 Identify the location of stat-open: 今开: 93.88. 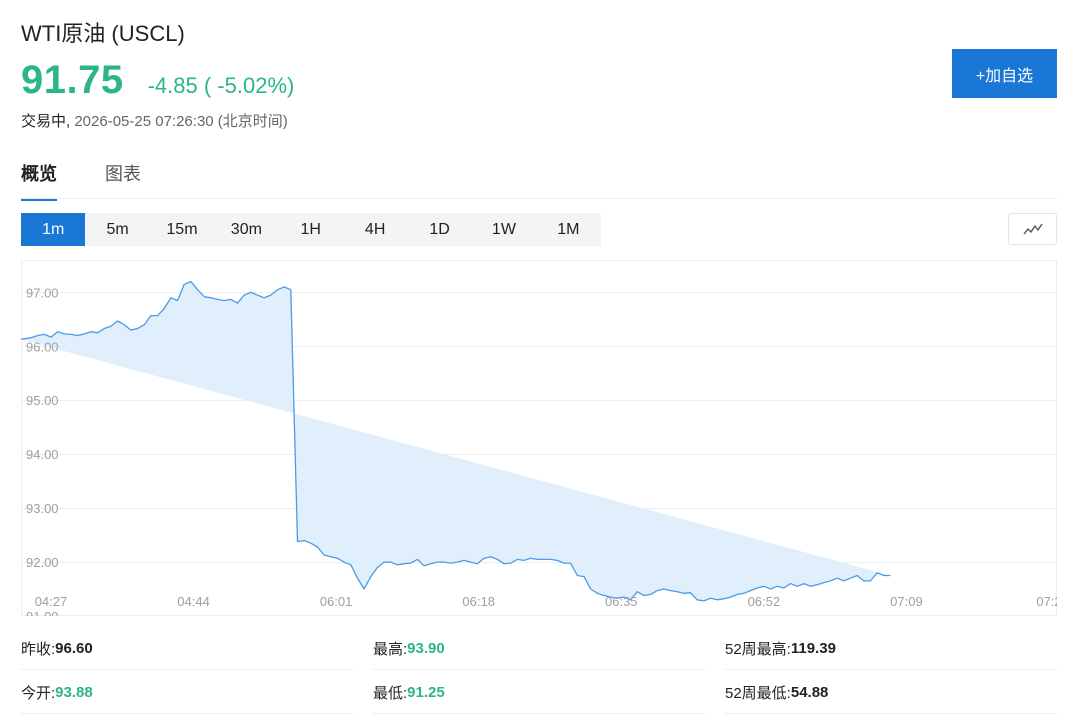
(197, 692).